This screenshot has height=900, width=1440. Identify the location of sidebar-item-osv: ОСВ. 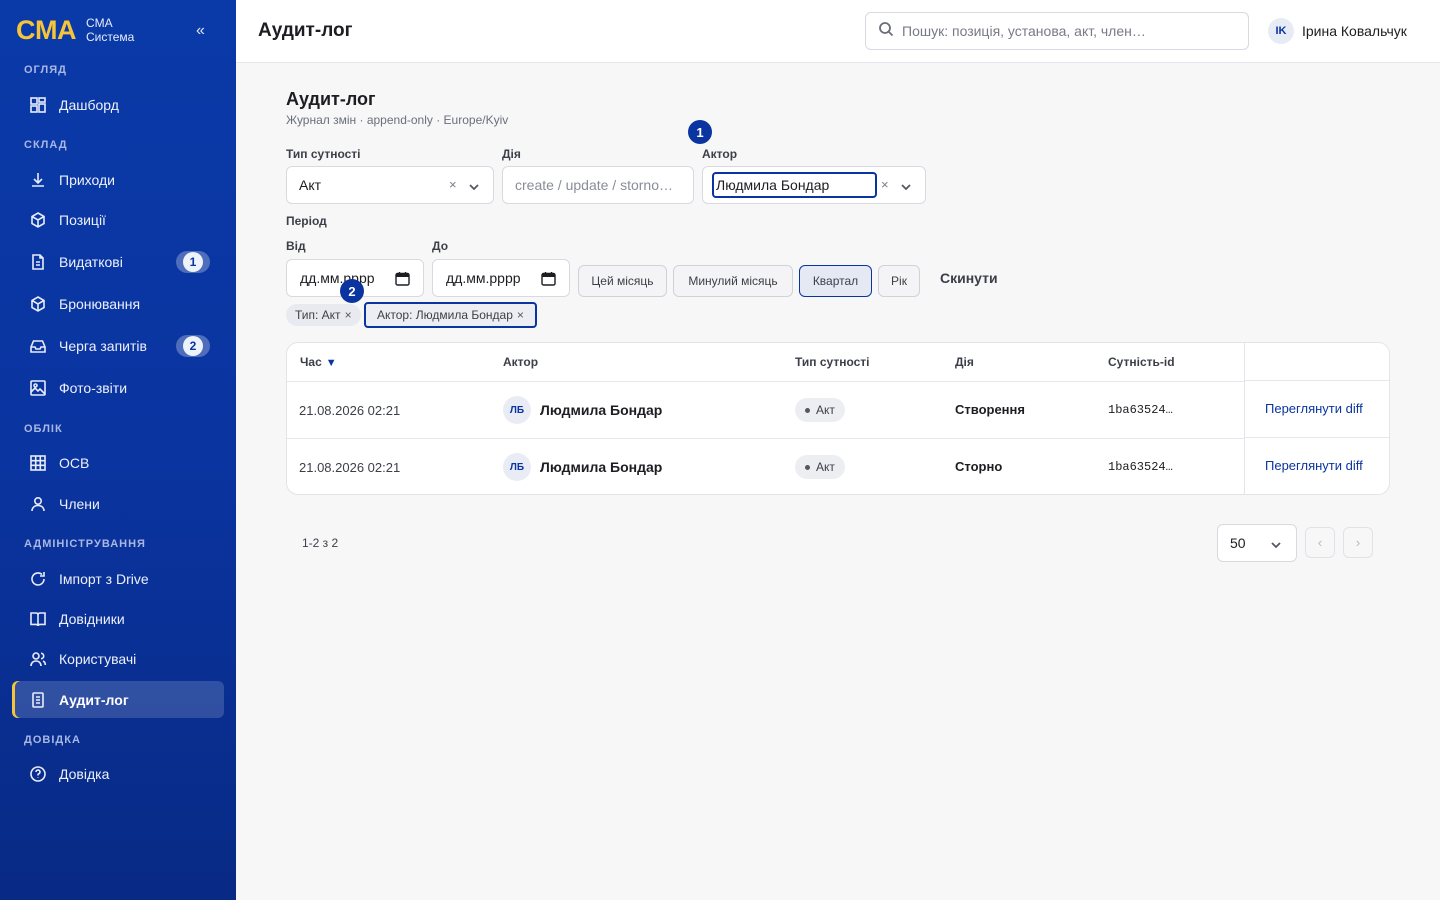
(118, 462).